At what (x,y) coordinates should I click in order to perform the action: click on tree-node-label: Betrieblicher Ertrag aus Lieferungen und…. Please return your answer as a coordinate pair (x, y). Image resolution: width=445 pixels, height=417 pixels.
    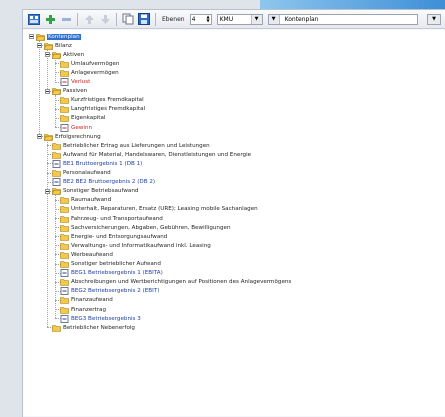
    Looking at the image, I should click on (136, 145).